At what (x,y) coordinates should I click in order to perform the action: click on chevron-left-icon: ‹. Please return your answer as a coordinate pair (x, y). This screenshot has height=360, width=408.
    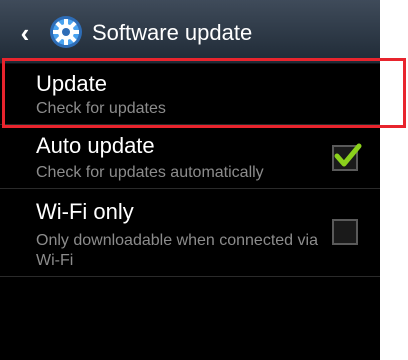
    Looking at the image, I should click on (25, 33).